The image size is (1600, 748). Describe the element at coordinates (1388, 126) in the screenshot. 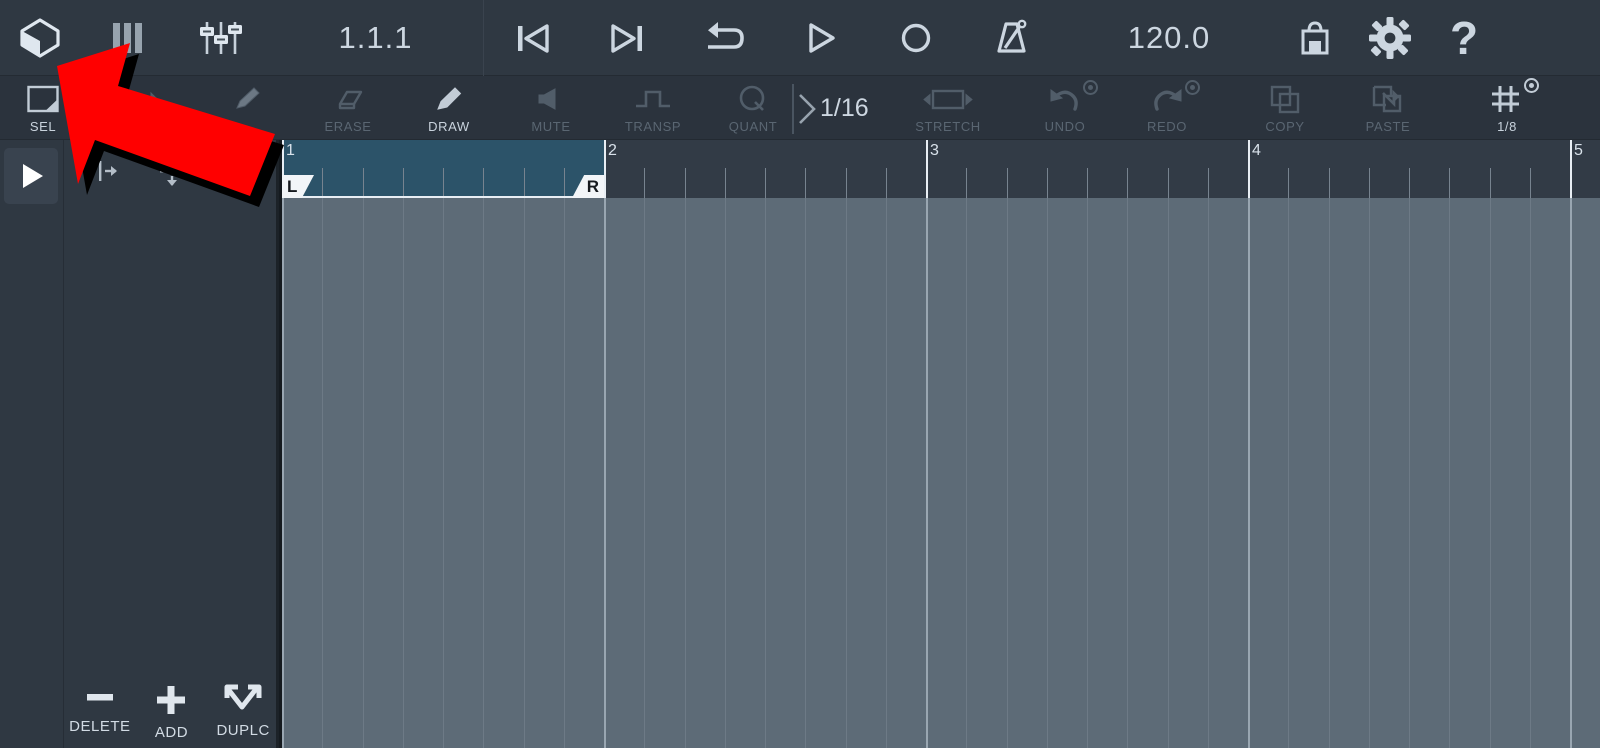

I see `tool-label: PASTE` at that location.